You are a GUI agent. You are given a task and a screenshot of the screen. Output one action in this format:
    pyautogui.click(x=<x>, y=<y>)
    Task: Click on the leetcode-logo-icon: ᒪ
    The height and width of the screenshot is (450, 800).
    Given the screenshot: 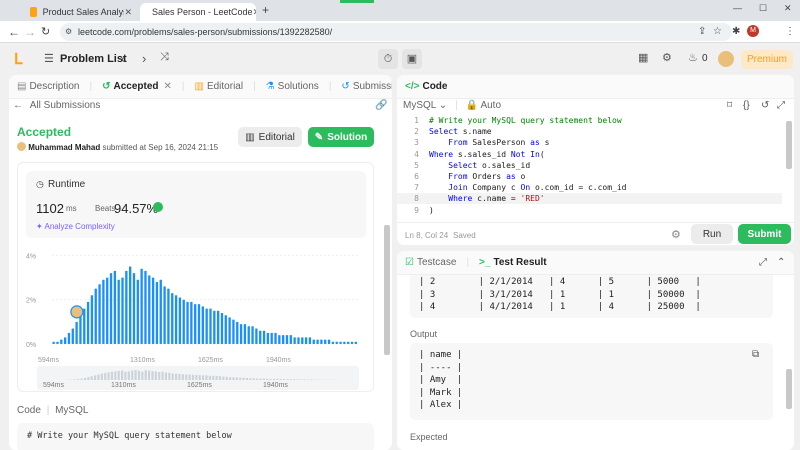 What is the action you would take?
    pyautogui.click(x=18, y=59)
    